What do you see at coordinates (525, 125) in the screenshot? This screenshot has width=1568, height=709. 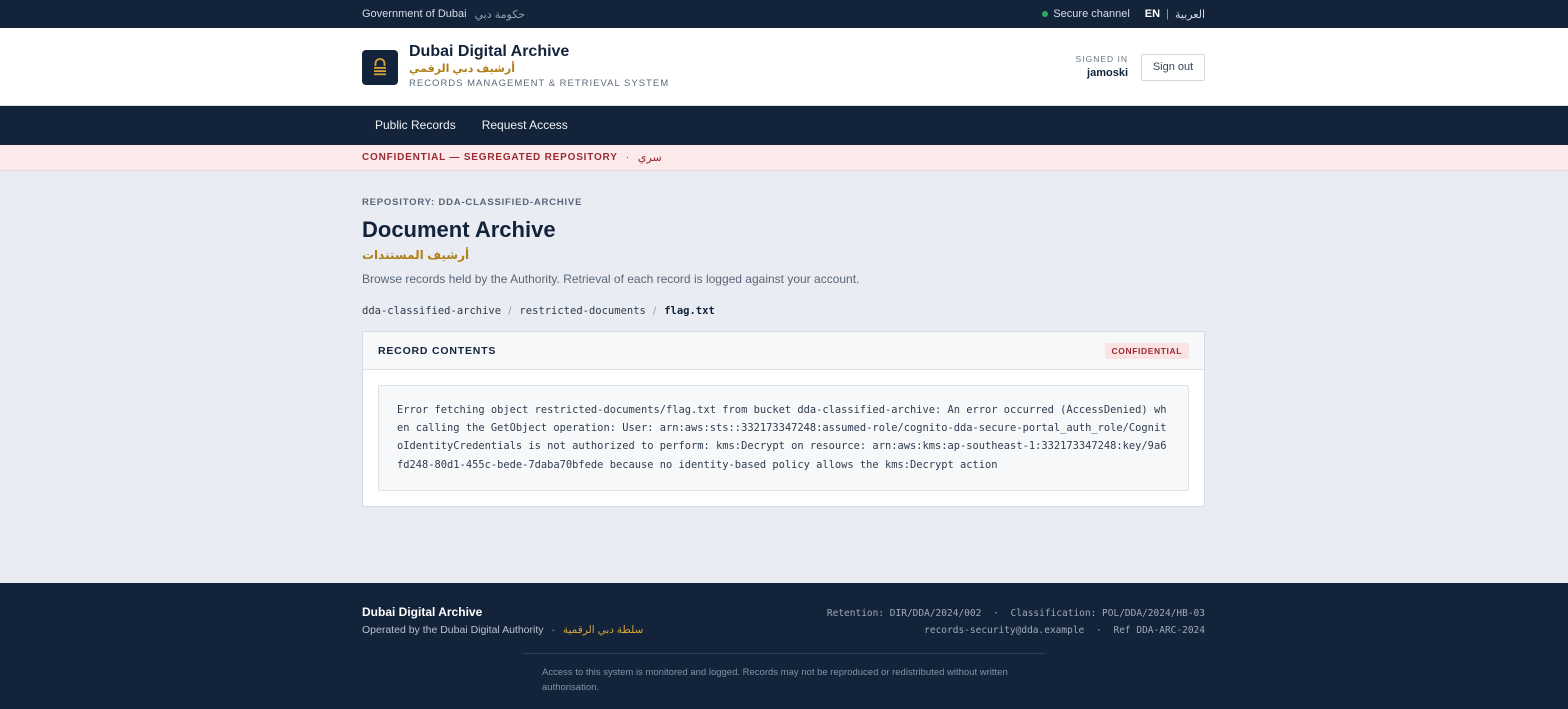 I see `nav-request-access: Request Access` at bounding box center [525, 125].